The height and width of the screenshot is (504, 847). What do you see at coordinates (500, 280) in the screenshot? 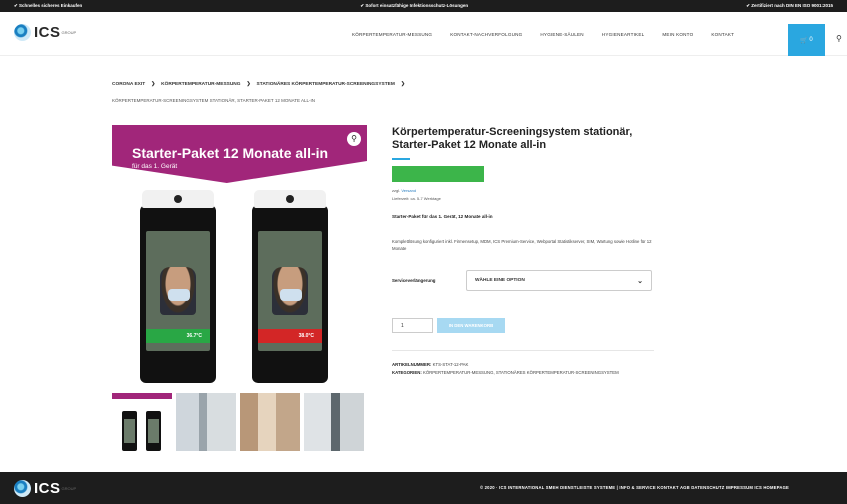
I see `option-value: WÄHLE EINE OPTION` at bounding box center [500, 280].